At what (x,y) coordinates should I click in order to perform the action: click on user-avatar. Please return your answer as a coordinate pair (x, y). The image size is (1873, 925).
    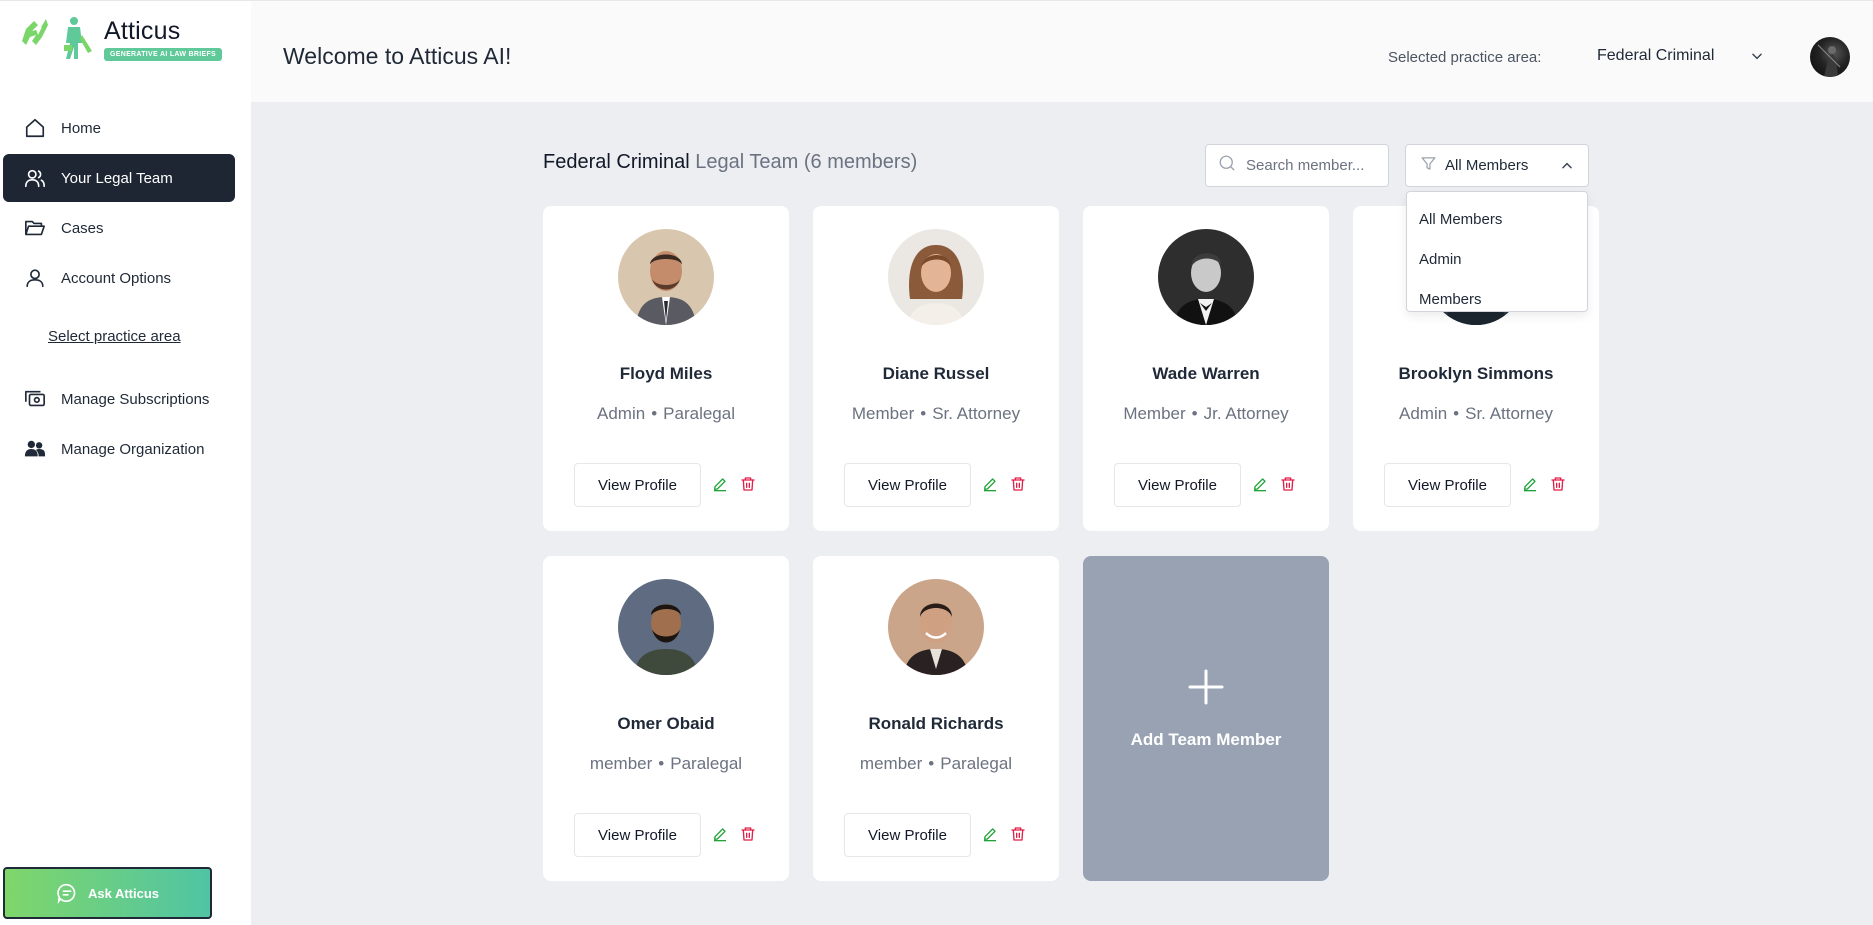
    Looking at the image, I should click on (1830, 57).